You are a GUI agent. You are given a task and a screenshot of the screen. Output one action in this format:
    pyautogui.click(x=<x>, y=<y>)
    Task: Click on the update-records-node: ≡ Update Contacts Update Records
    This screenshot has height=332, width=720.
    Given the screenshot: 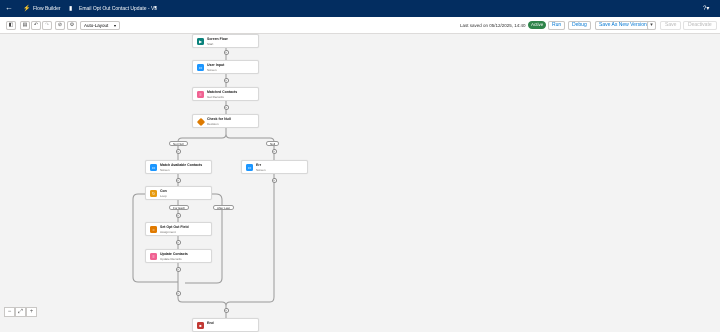 What is the action you would take?
    pyautogui.click(x=178, y=256)
    